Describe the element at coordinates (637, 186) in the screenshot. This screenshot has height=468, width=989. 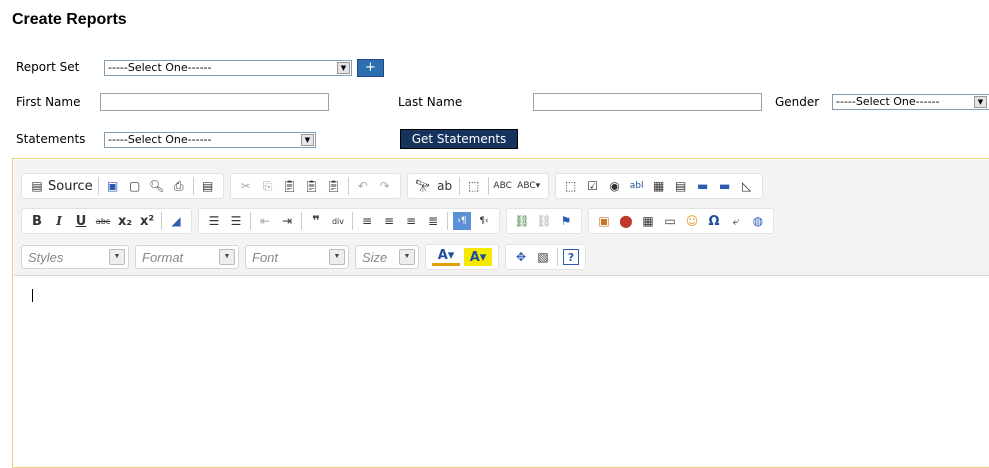
I see `text-field-icon: abl` at that location.